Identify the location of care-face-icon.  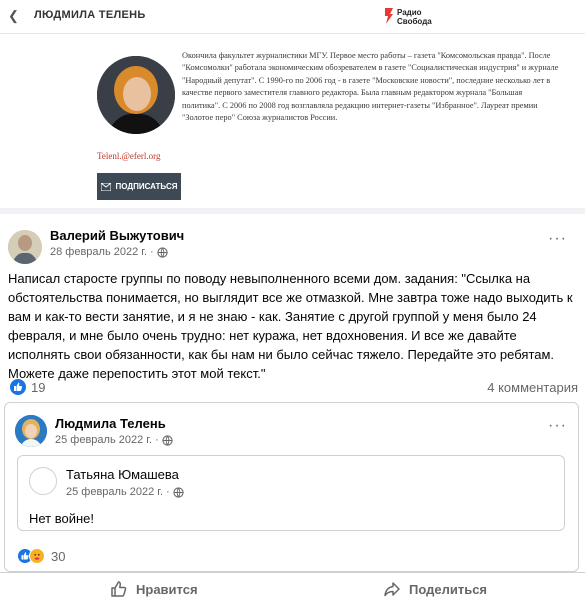
(37, 556).